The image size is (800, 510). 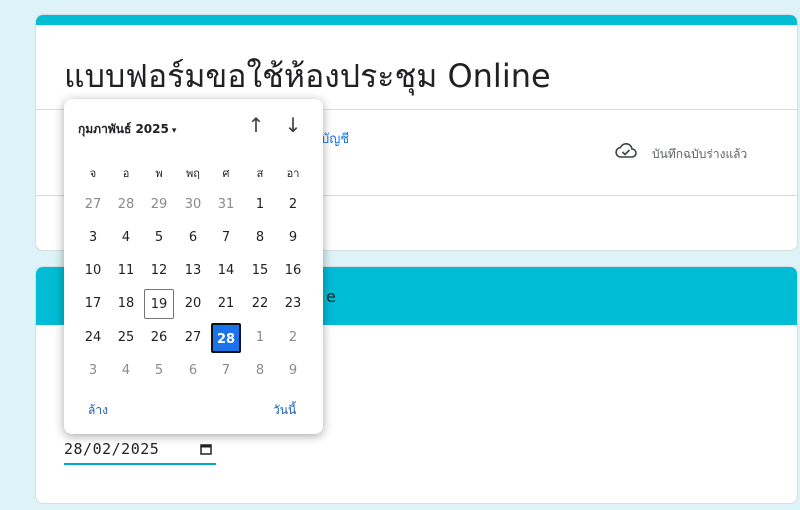 I want to click on date-input: 28/02/2025, so click(x=140, y=451).